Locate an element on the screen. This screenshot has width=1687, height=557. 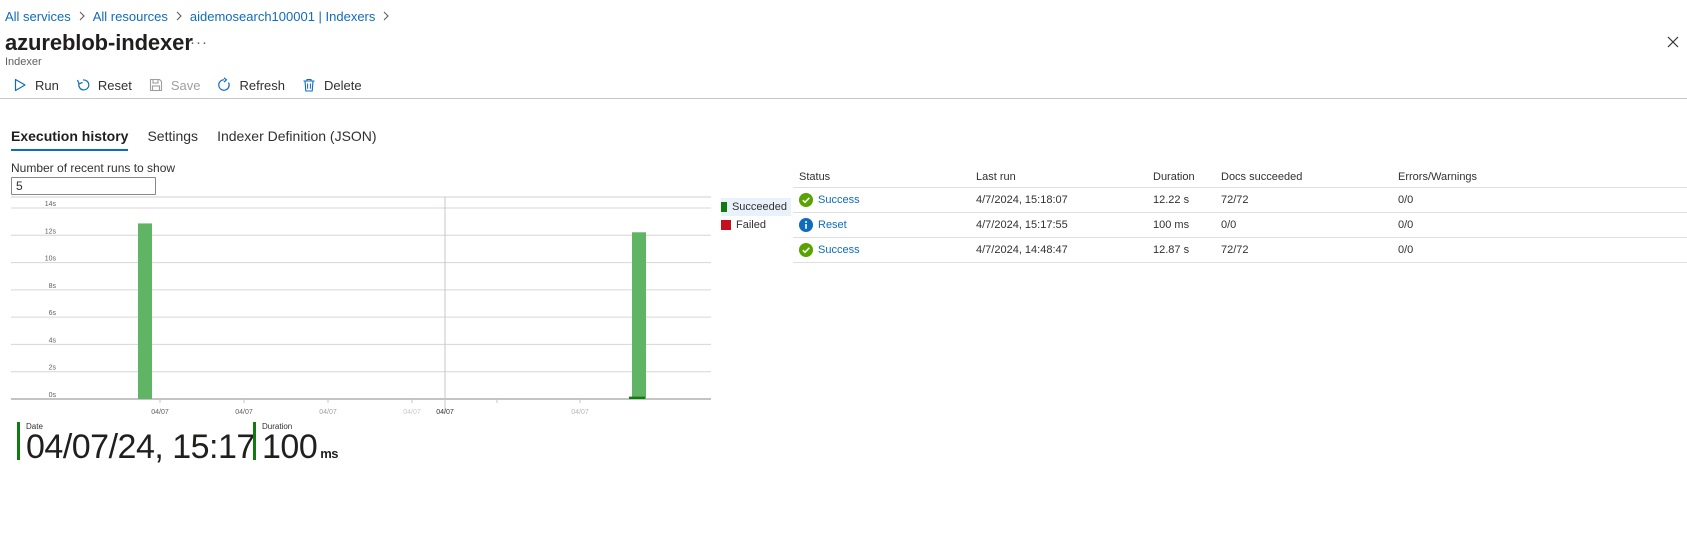
reset-button: Reset is located at coordinates (103, 85).